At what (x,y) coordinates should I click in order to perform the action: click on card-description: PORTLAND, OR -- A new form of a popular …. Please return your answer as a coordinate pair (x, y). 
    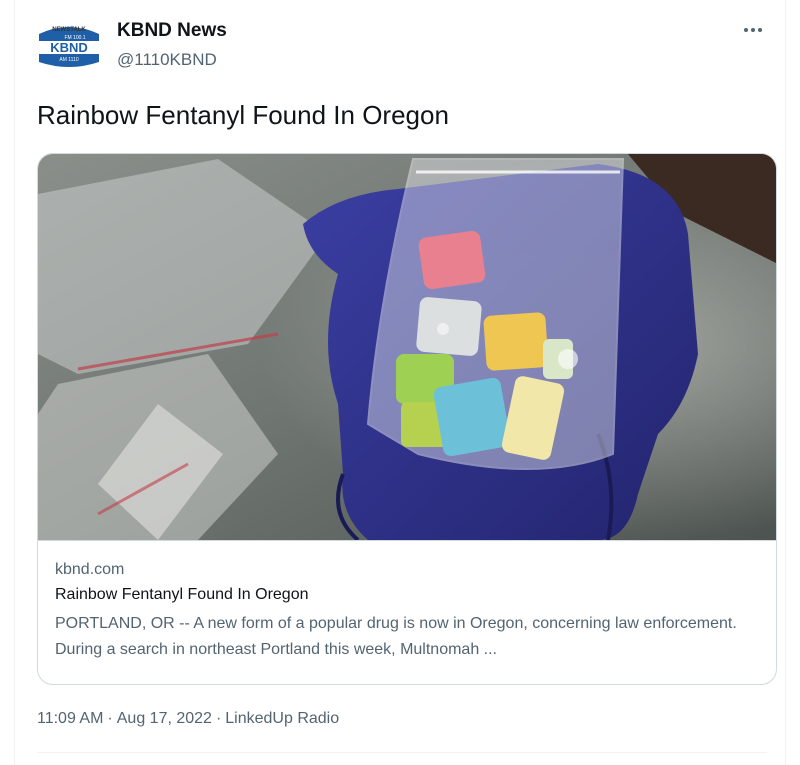
    Looking at the image, I should click on (396, 636).